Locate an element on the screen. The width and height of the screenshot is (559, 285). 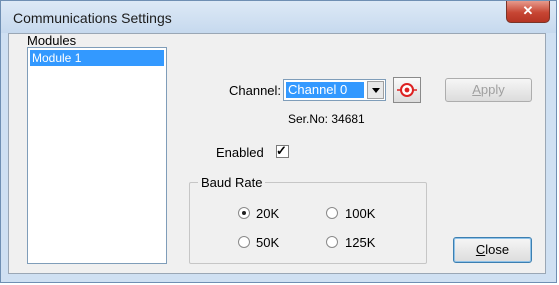
list-item-module-1: Module 1 is located at coordinates (97, 58).